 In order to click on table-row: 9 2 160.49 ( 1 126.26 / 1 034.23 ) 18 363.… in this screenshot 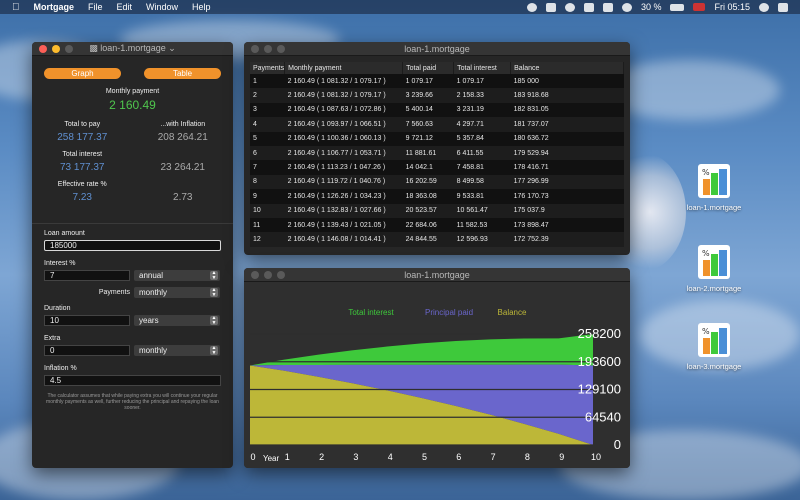, I will do `click(437, 196)`.